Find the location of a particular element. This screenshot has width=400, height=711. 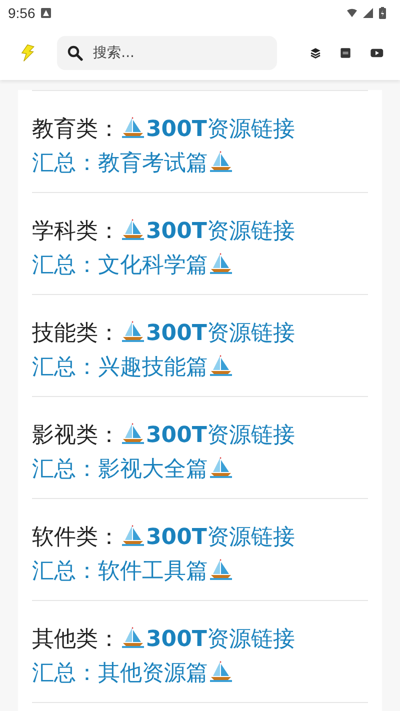

status-time: 9:56 is located at coordinates (22, 13).